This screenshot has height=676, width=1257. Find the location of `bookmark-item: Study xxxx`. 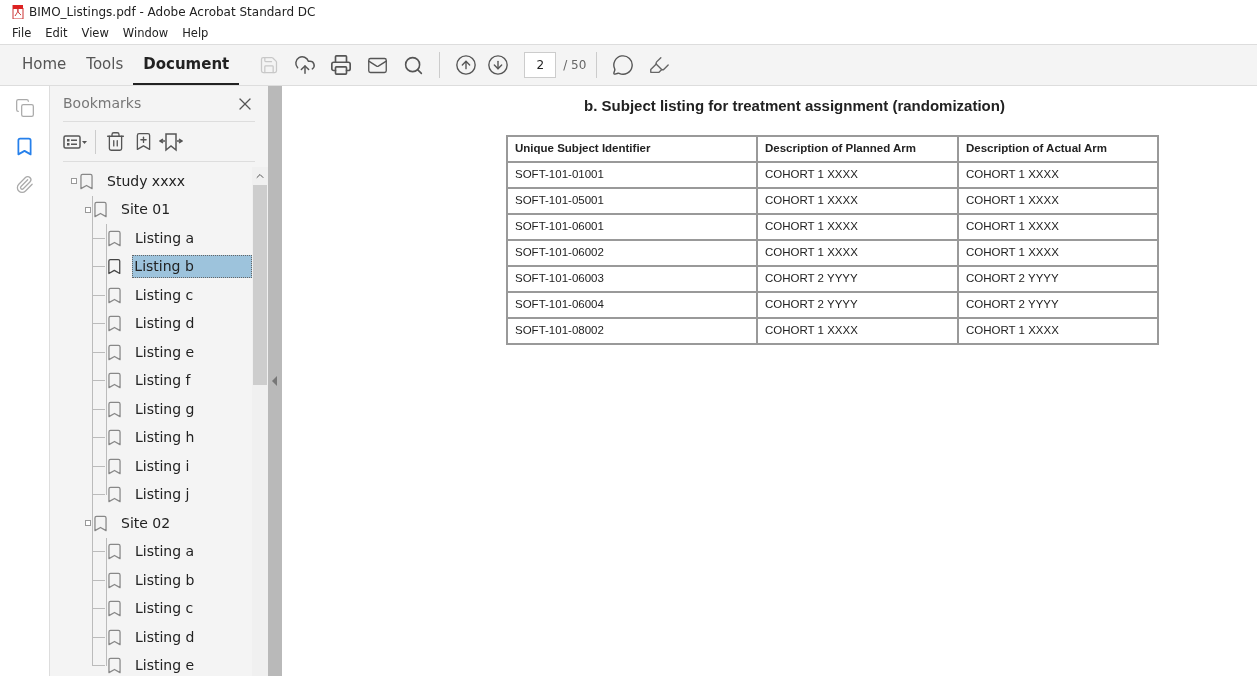

bookmark-item: Study xxxx is located at coordinates (146, 181).